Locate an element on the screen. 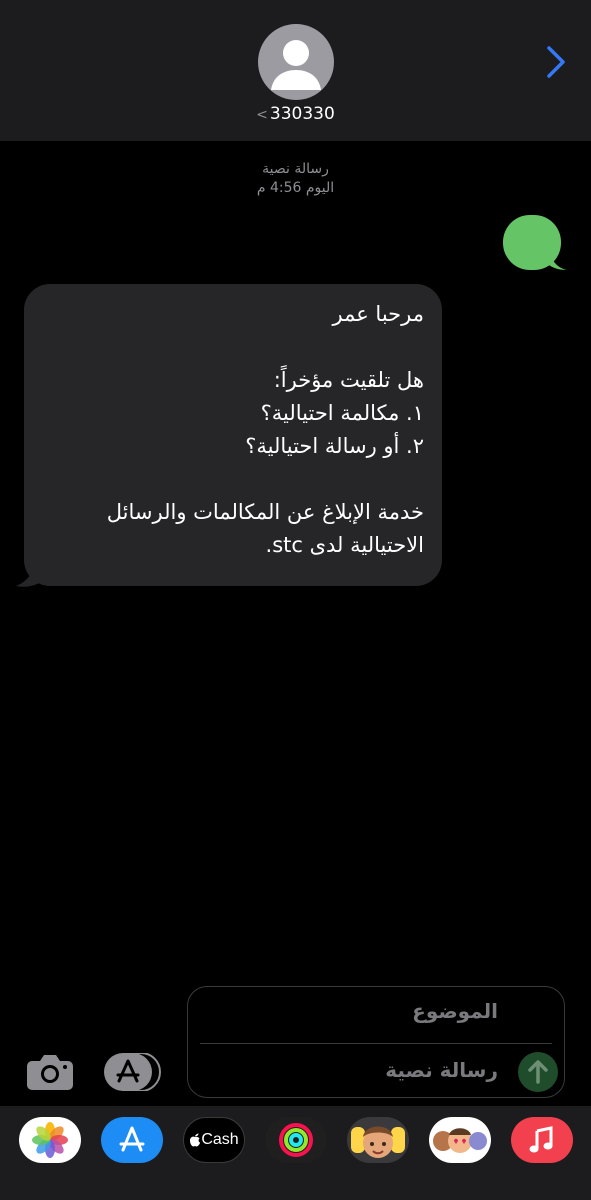 This screenshot has width=591, height=1200. message-meta: رسالة نصية اليوم 4:56 م is located at coordinates (295, 179).